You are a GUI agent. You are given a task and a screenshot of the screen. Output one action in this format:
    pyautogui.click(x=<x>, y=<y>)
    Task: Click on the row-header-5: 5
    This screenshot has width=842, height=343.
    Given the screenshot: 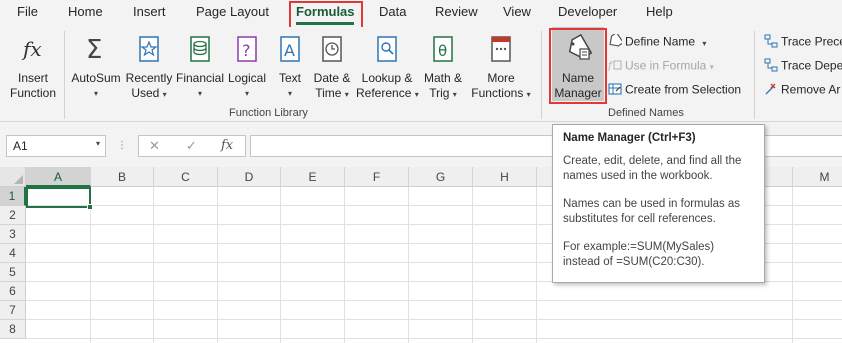 What is the action you would take?
    pyautogui.click(x=13, y=272)
    